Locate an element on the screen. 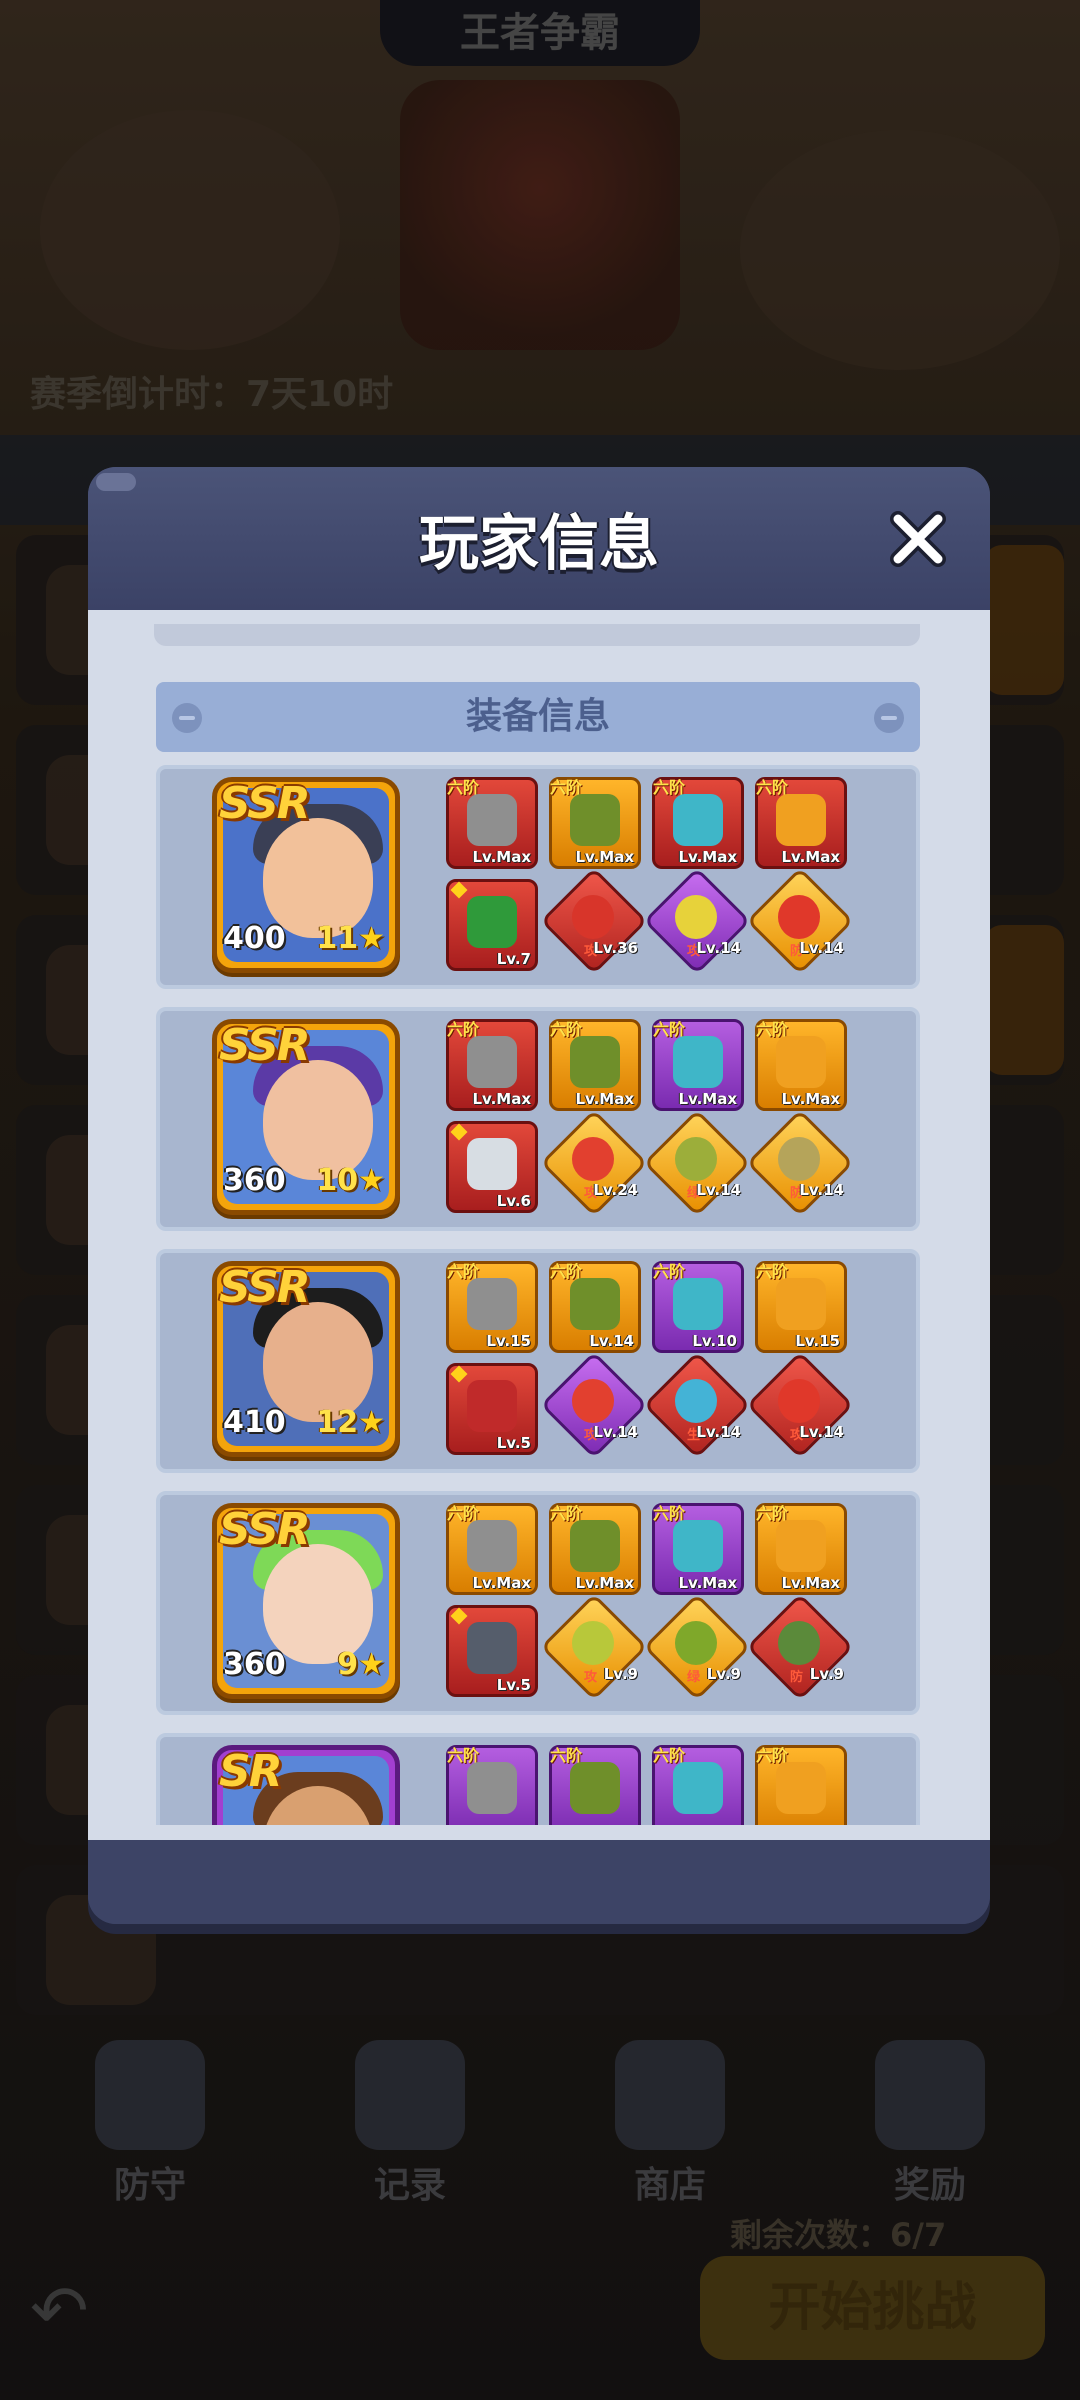 The height and width of the screenshot is (2400, 1080). hero-portrait: SSR 360 10★ is located at coordinates (306, 1117).